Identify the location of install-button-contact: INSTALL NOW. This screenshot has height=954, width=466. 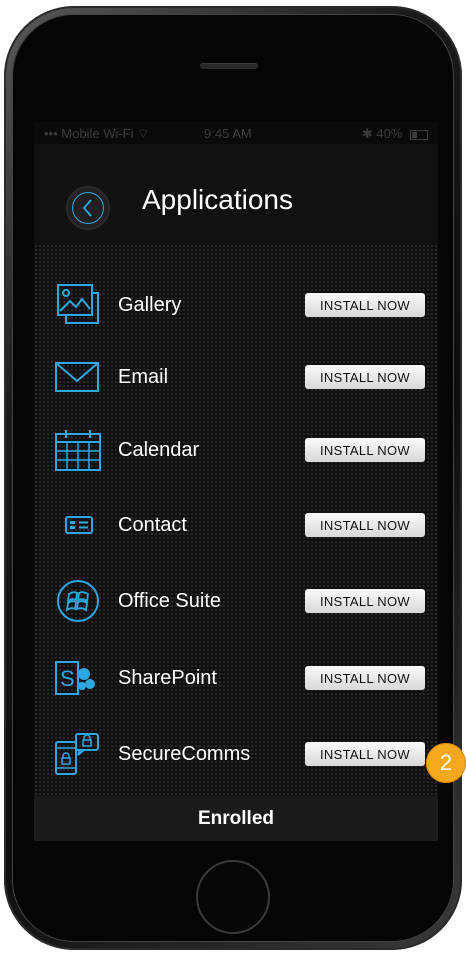
(365, 525).